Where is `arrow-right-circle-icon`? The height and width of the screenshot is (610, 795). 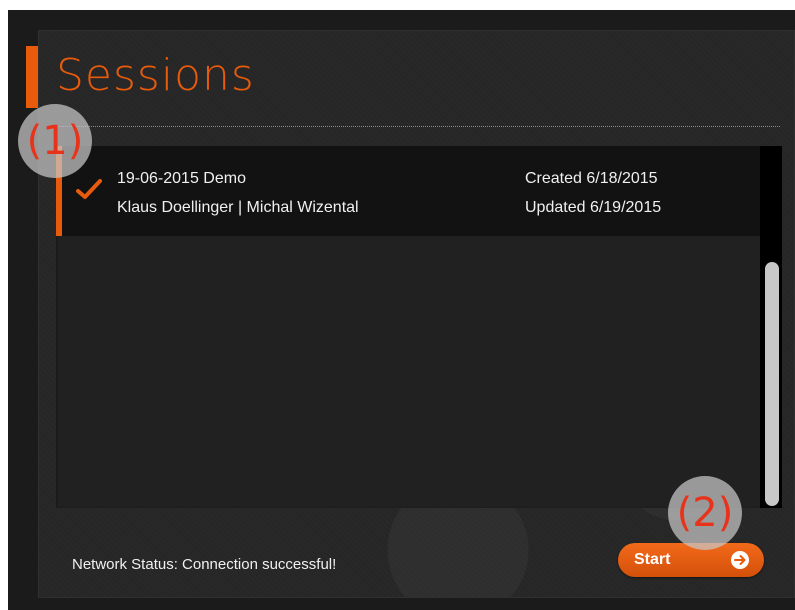
arrow-right-circle-icon is located at coordinates (740, 560).